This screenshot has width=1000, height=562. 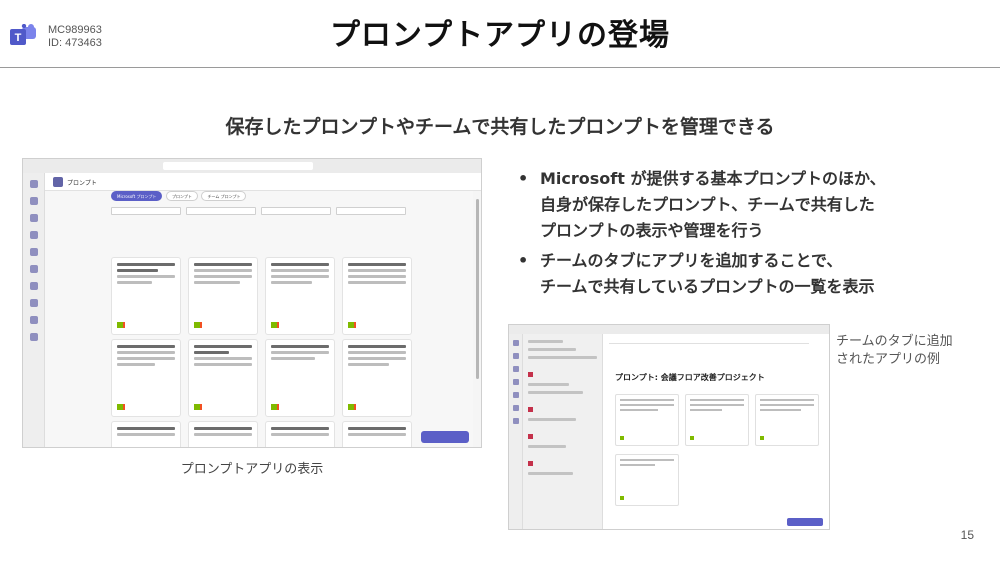 I want to click on prompts-app-icon, so click(x=58, y=182).